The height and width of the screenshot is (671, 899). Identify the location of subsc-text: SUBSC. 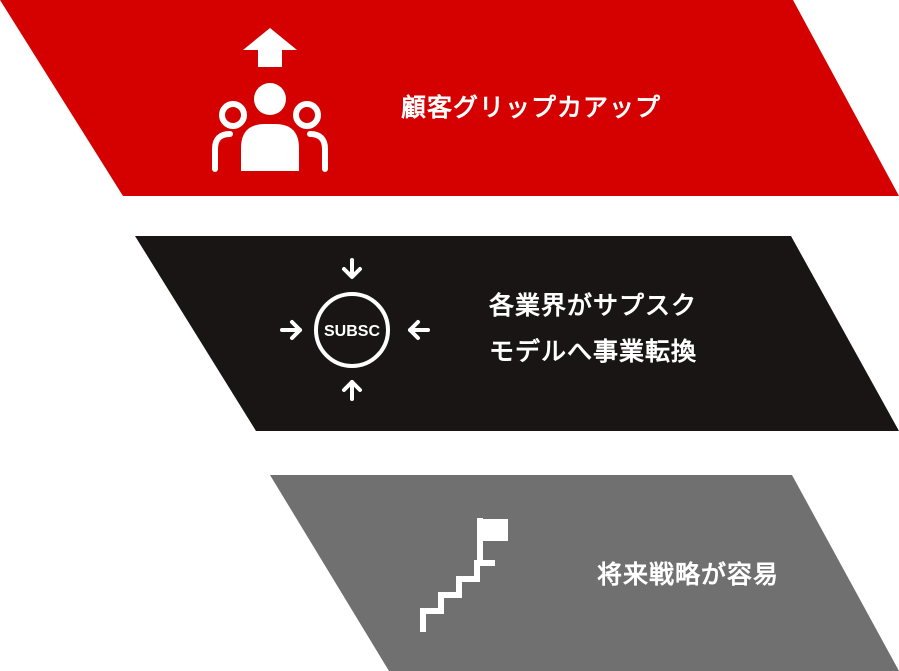
(352, 331).